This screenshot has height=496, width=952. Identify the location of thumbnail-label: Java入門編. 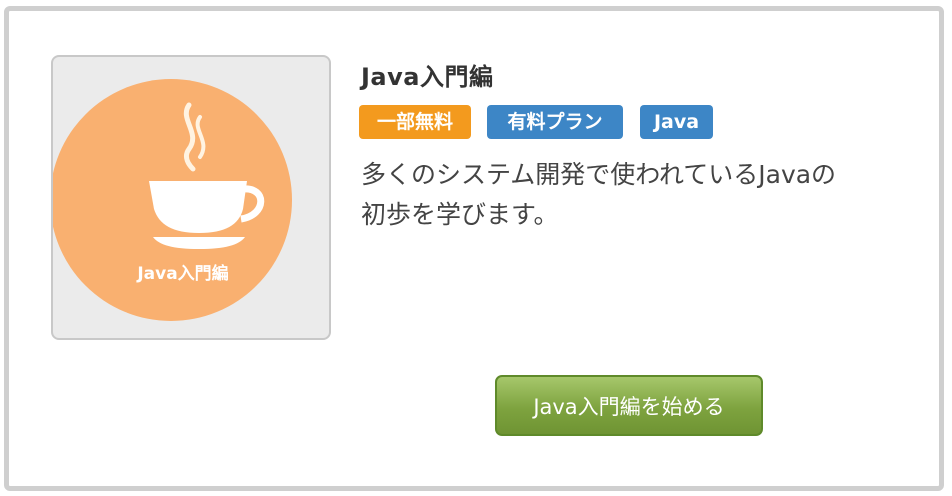
(182, 273).